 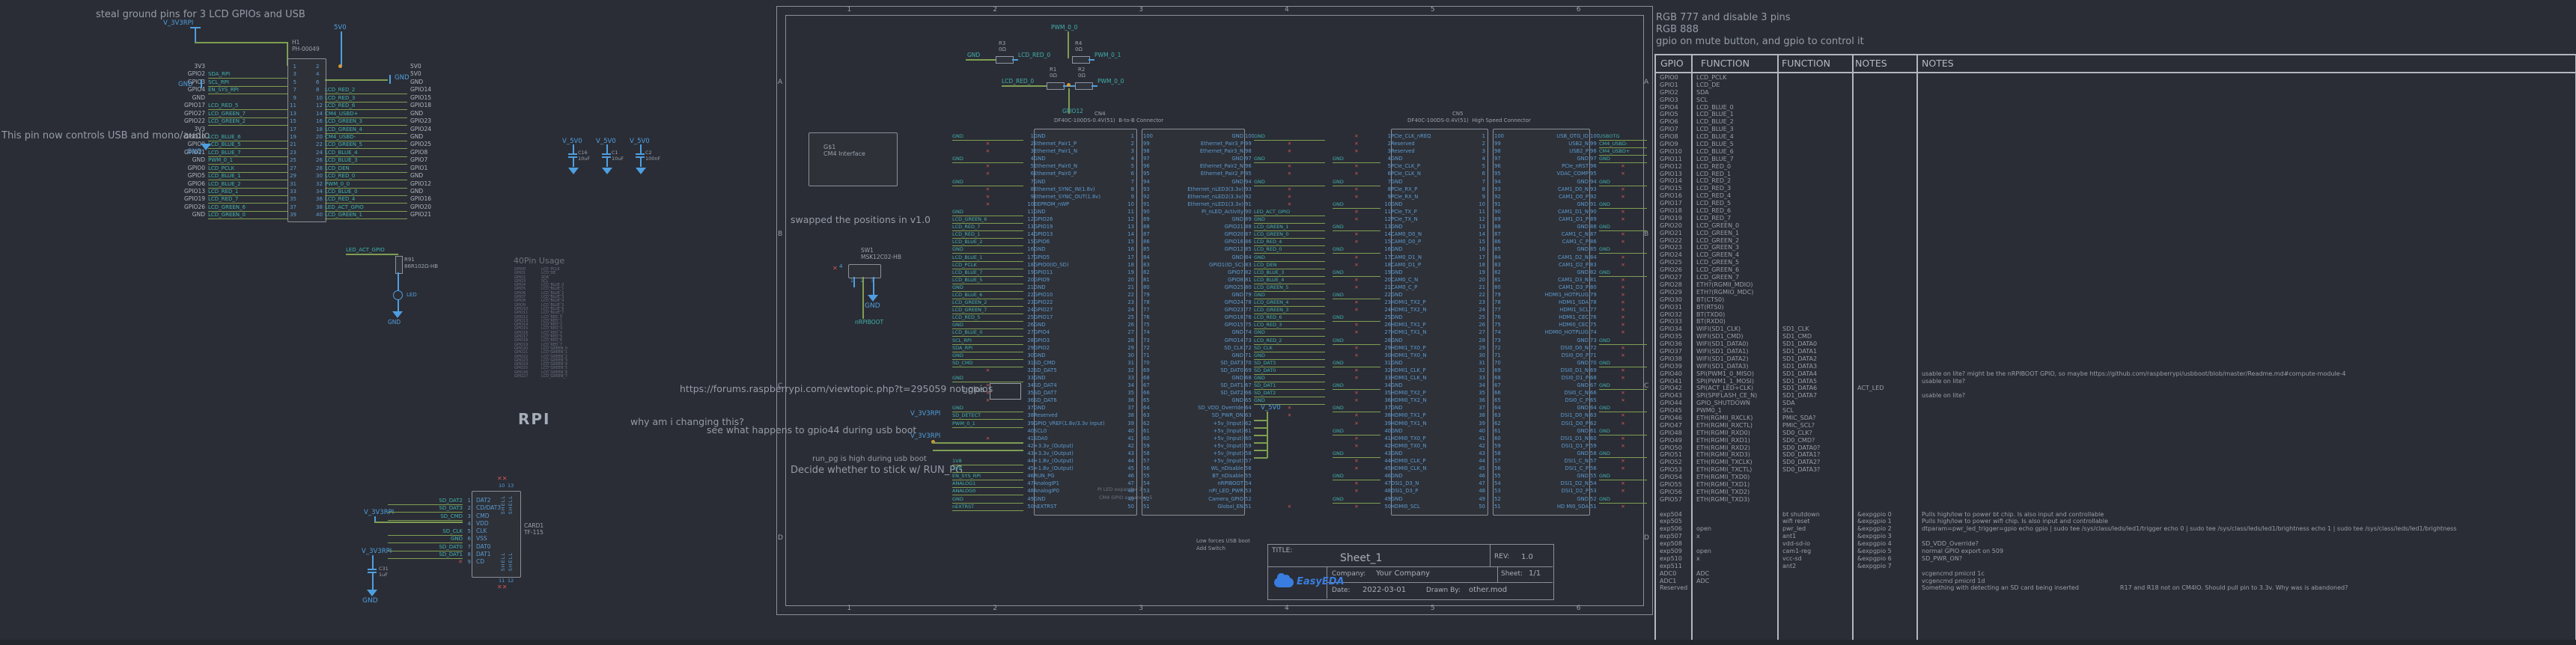 What do you see at coordinates (987, 318) in the screenshot?
I see `net-label: LCD_RED_5` at bounding box center [987, 318].